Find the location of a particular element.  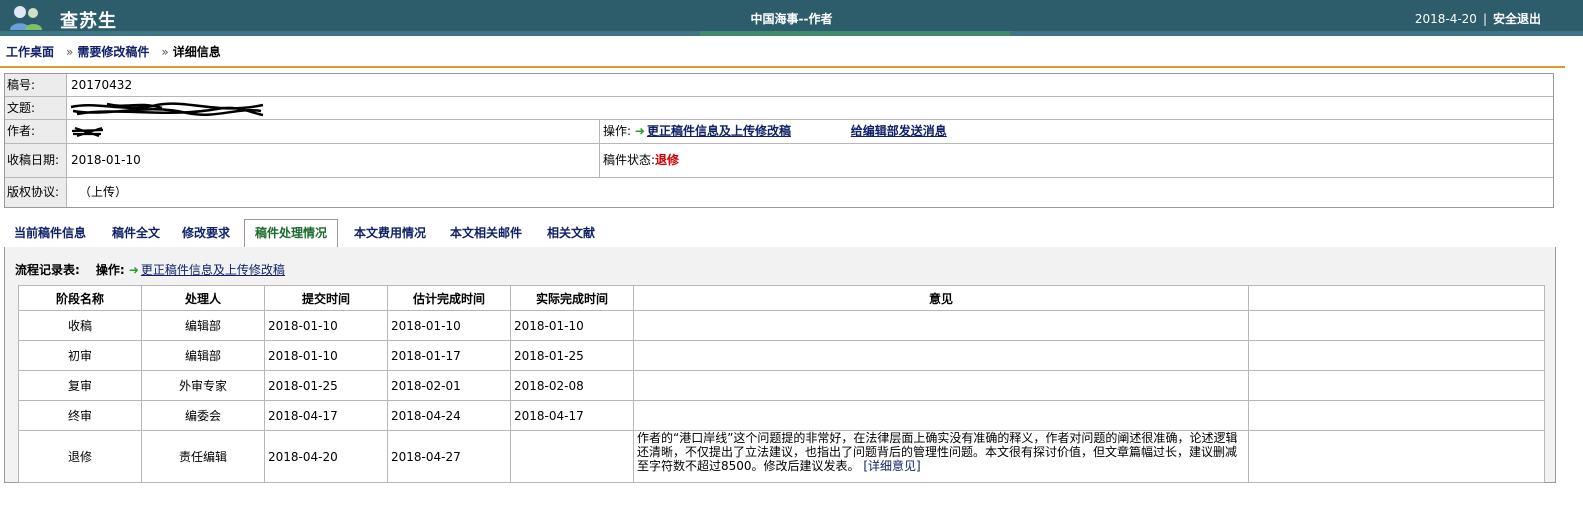

flow-heading: 流程记录表: 操作: ➜ 更正稿件信息及上传修改稿 is located at coordinates (150, 269).